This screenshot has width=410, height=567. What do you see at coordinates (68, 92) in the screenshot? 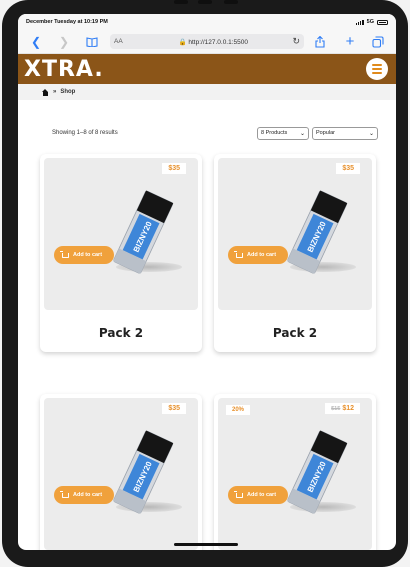
I see `breadcrumb-current: Shop` at bounding box center [68, 92].